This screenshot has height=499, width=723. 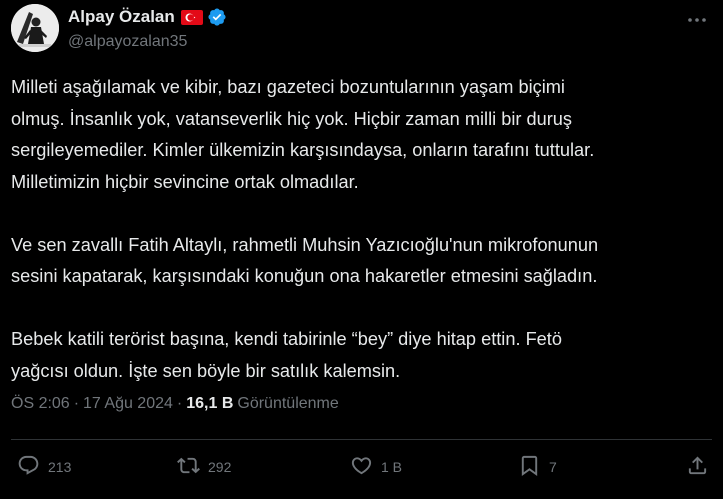 What do you see at coordinates (40, 404) in the screenshot?
I see `tweet-time: ÖS 2:06` at bounding box center [40, 404].